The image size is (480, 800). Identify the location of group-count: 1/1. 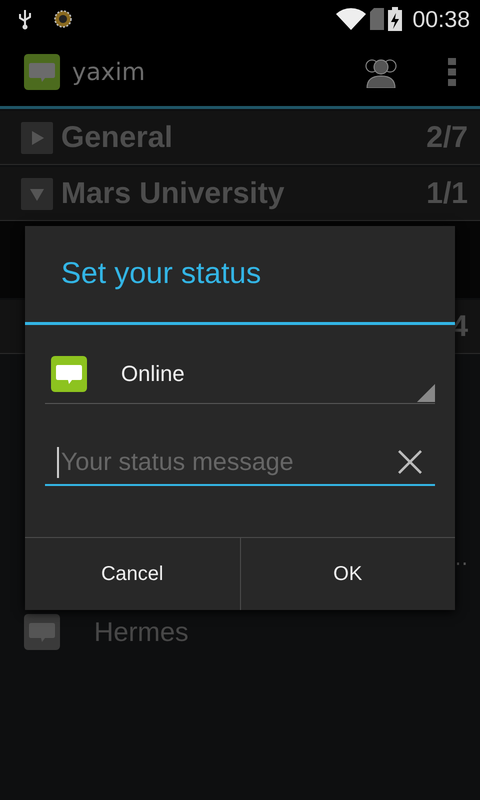
(447, 193).